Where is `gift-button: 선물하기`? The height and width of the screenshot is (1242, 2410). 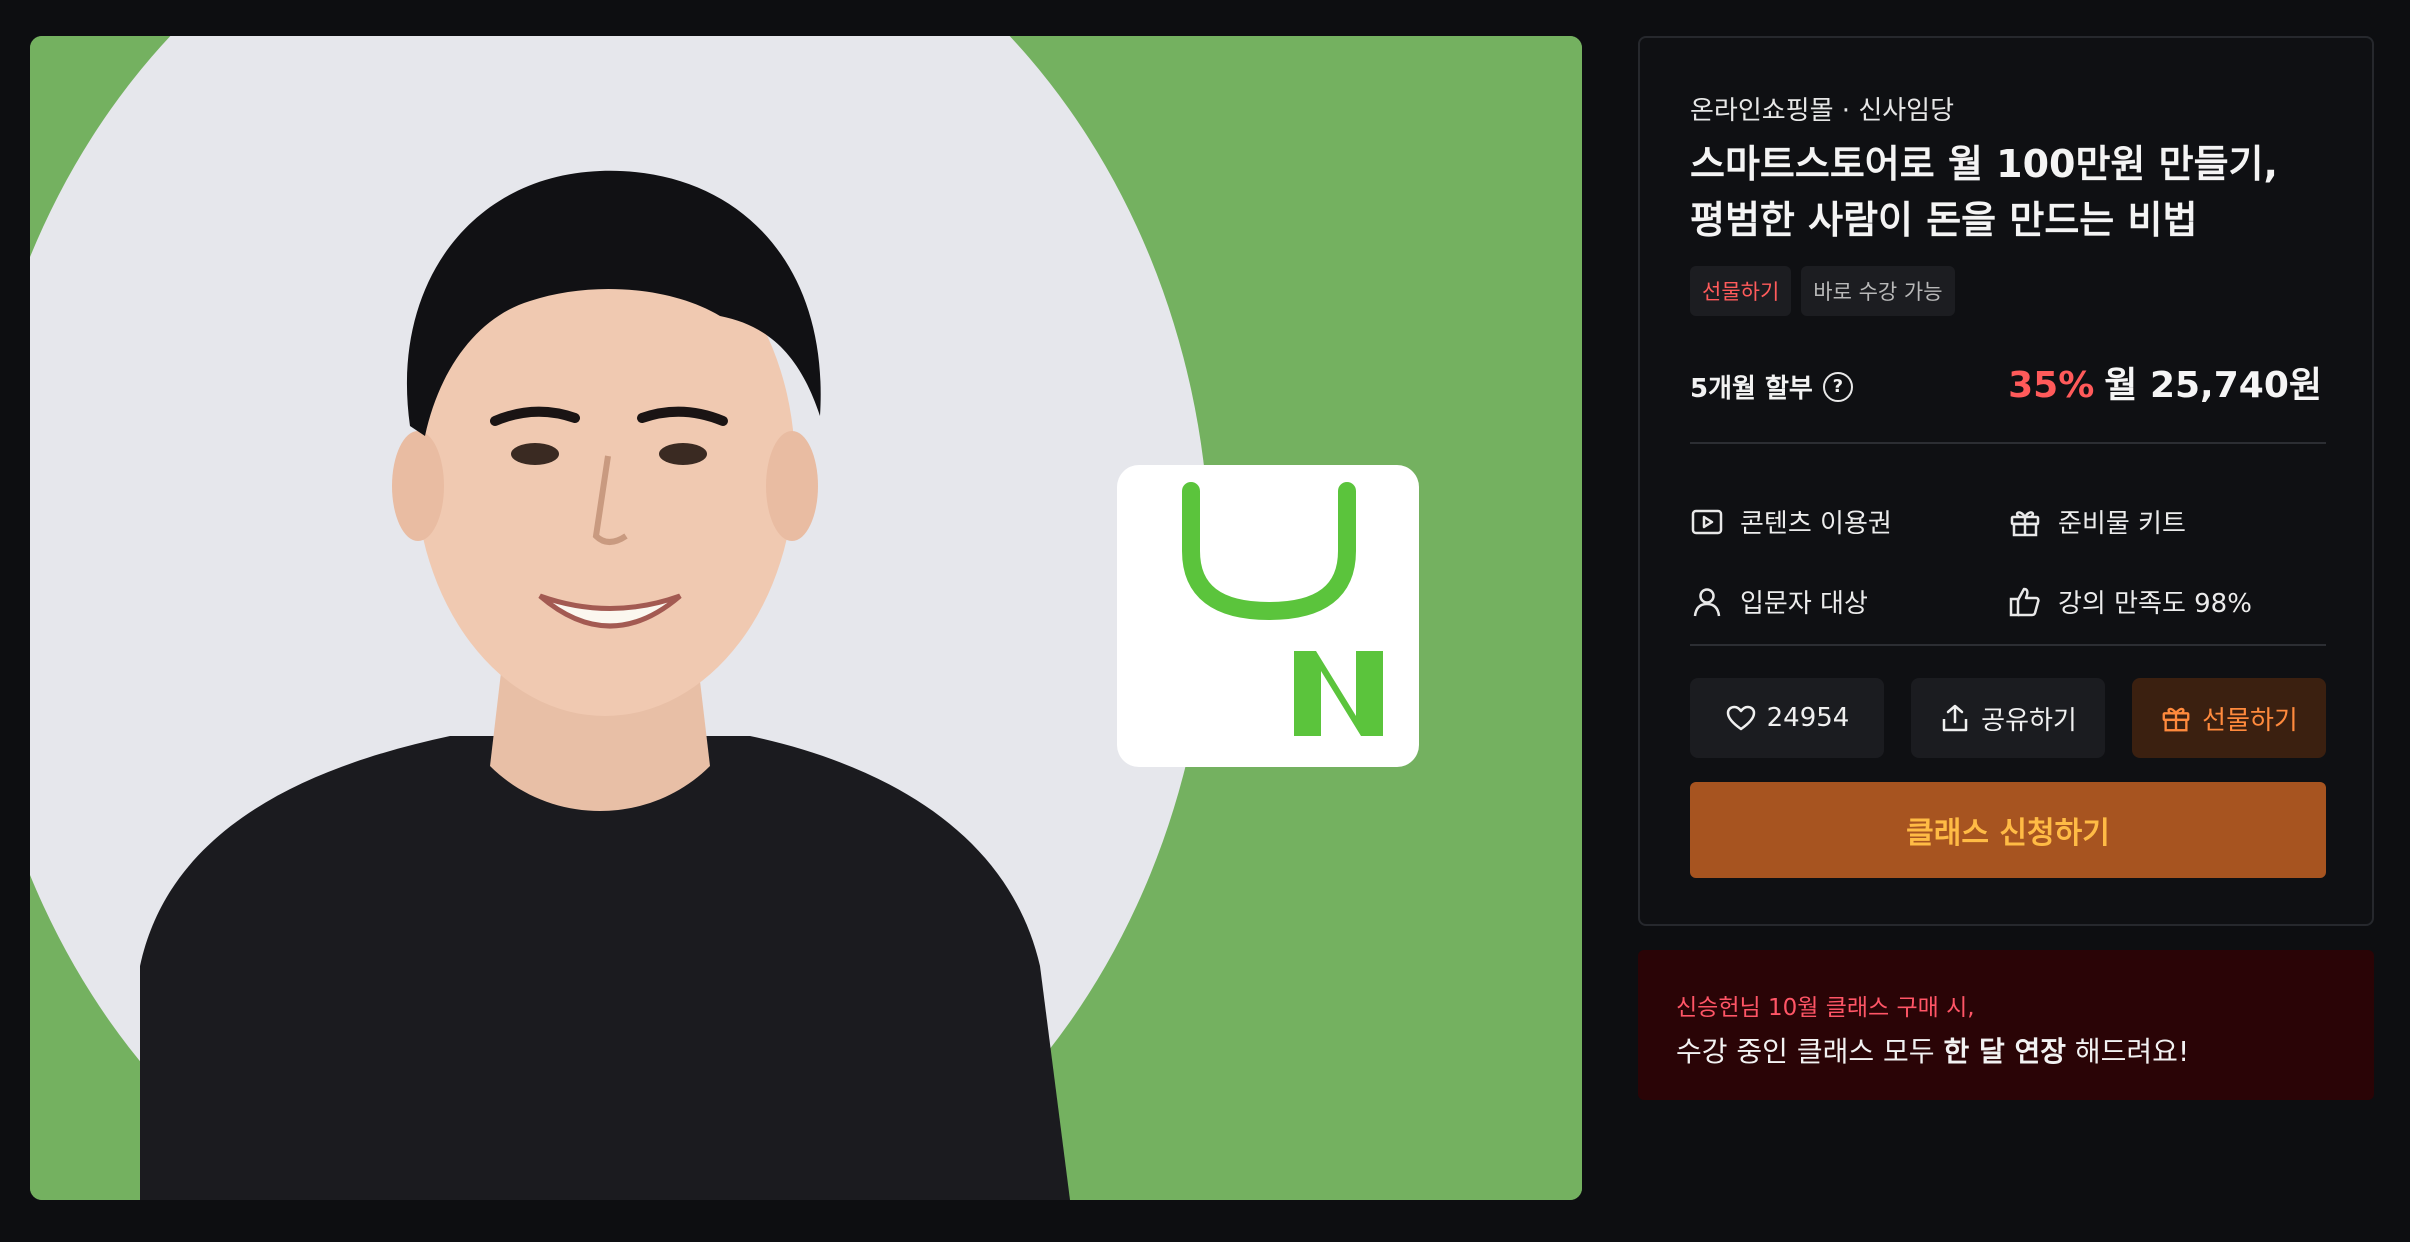
gift-button: 선물하기 is located at coordinates (2229, 718).